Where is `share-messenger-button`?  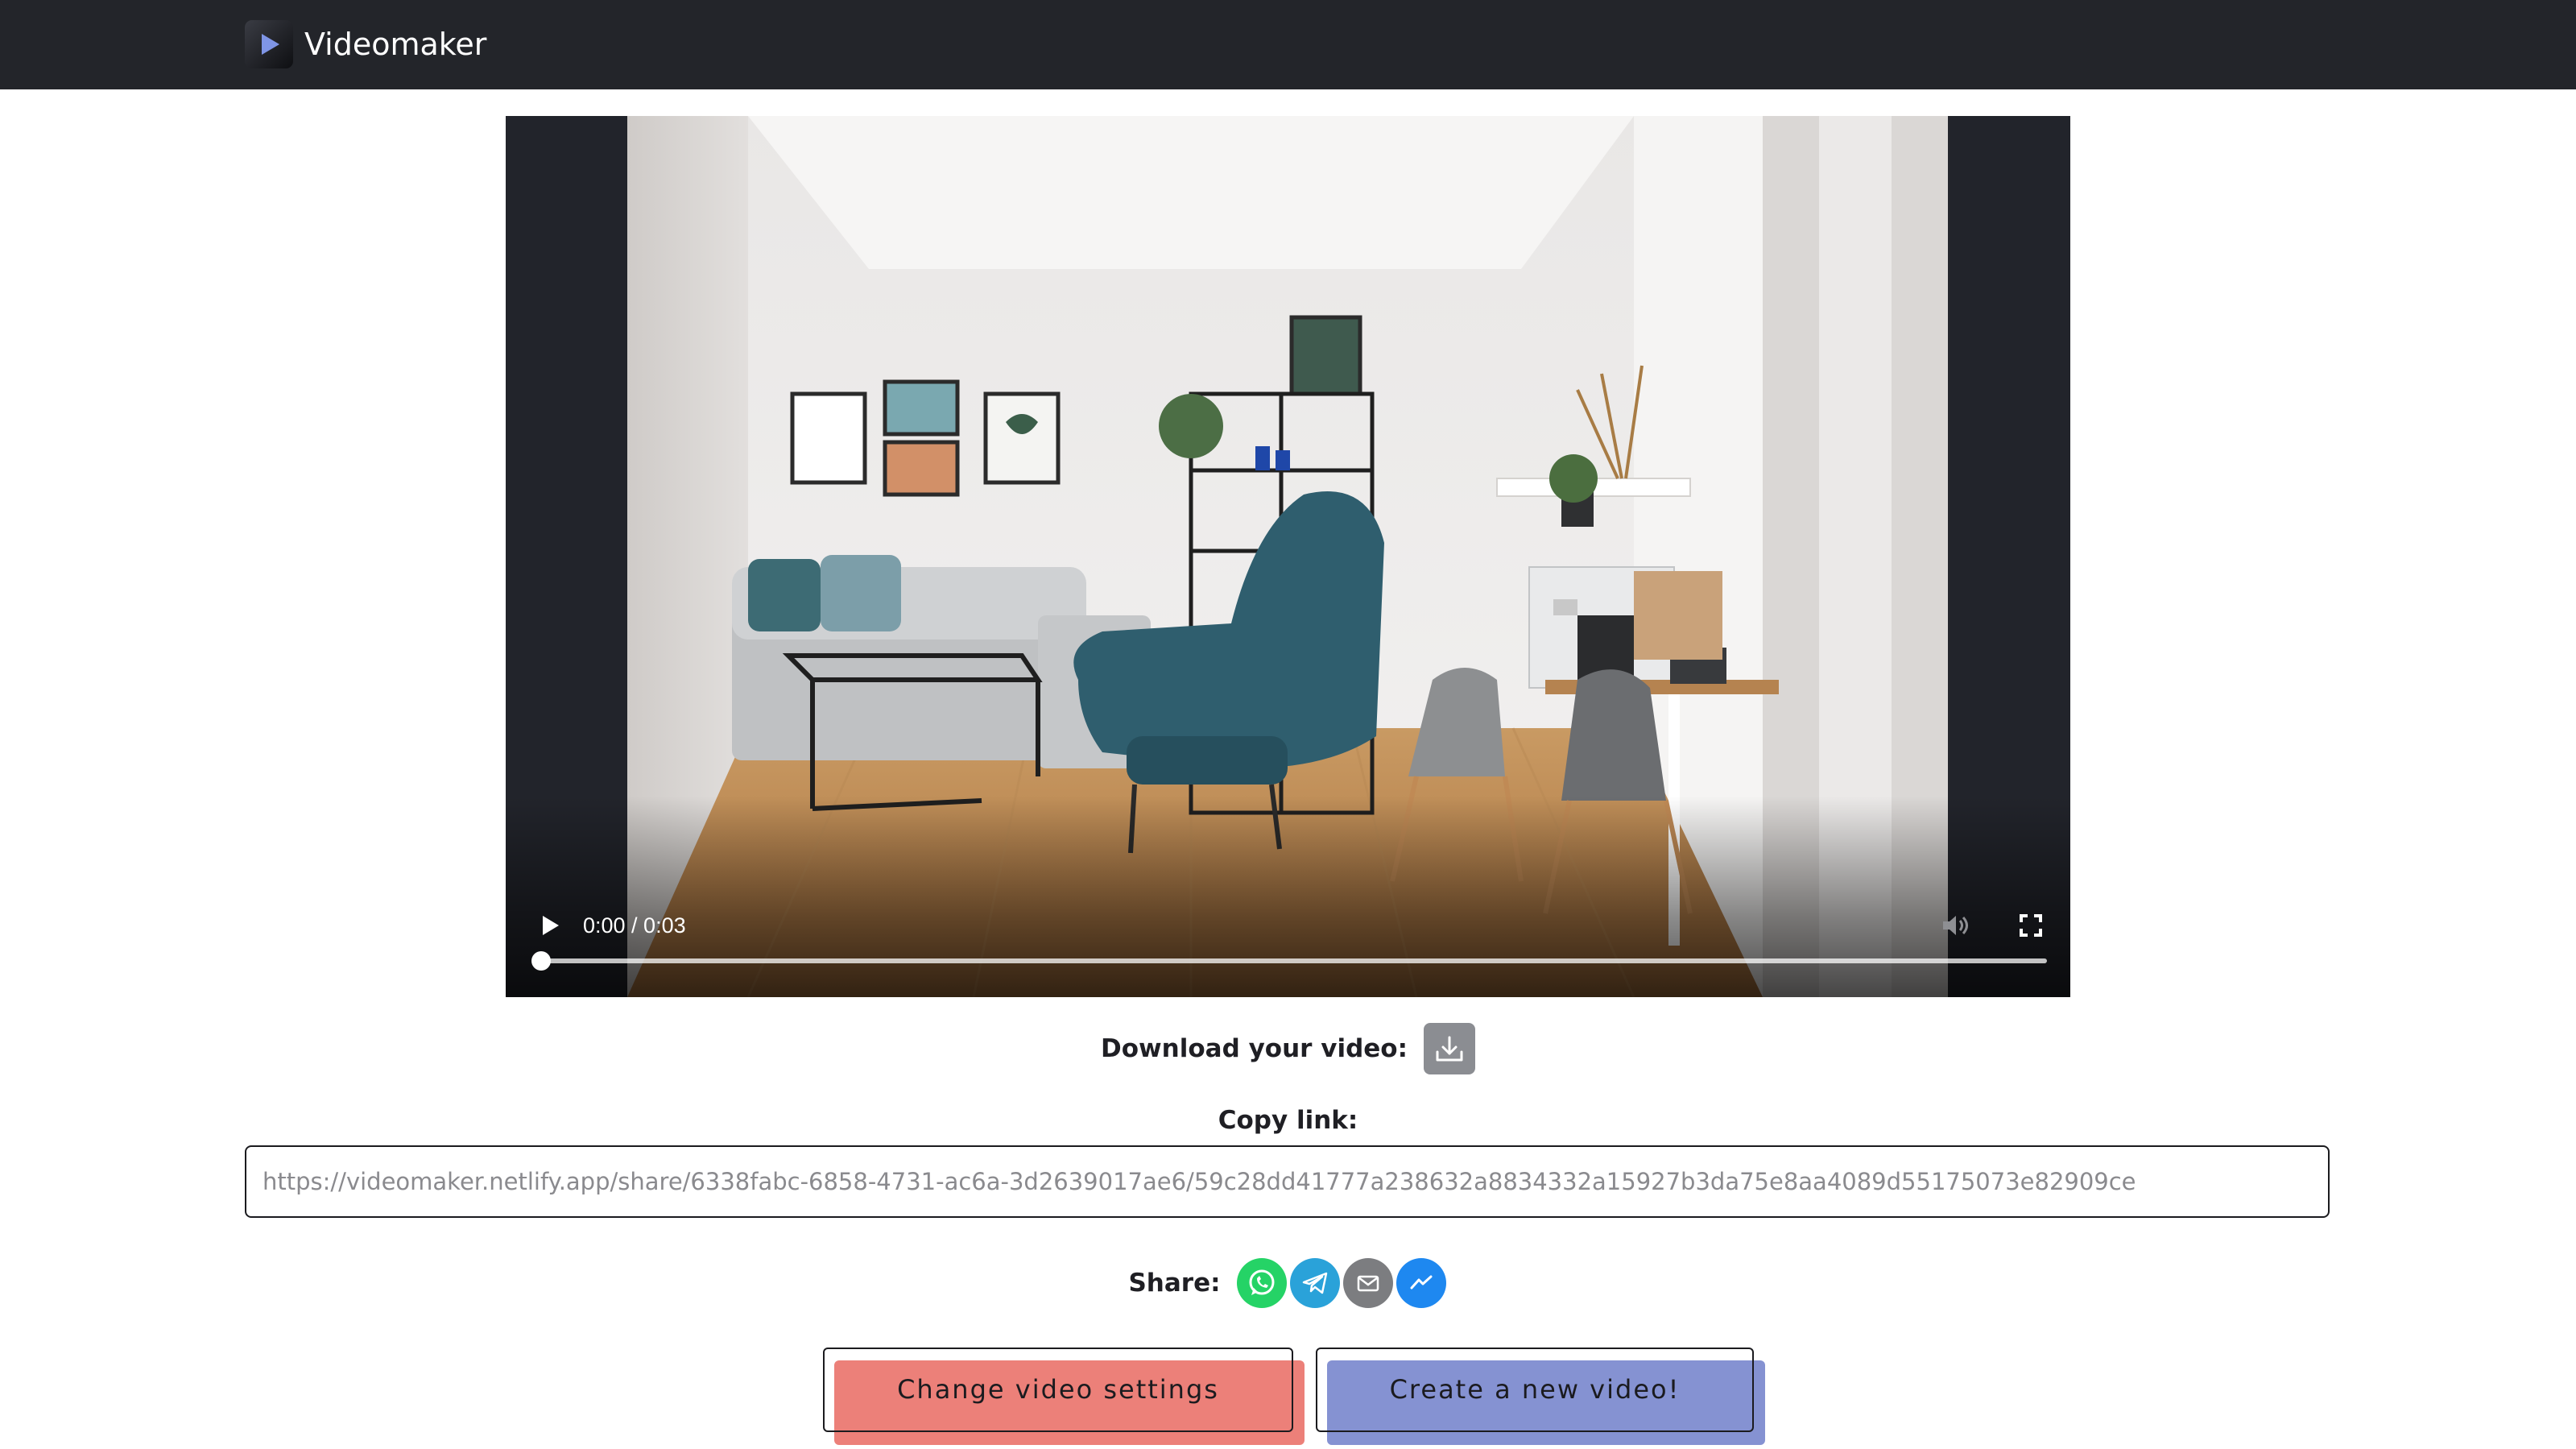 share-messenger-button is located at coordinates (1421, 1283).